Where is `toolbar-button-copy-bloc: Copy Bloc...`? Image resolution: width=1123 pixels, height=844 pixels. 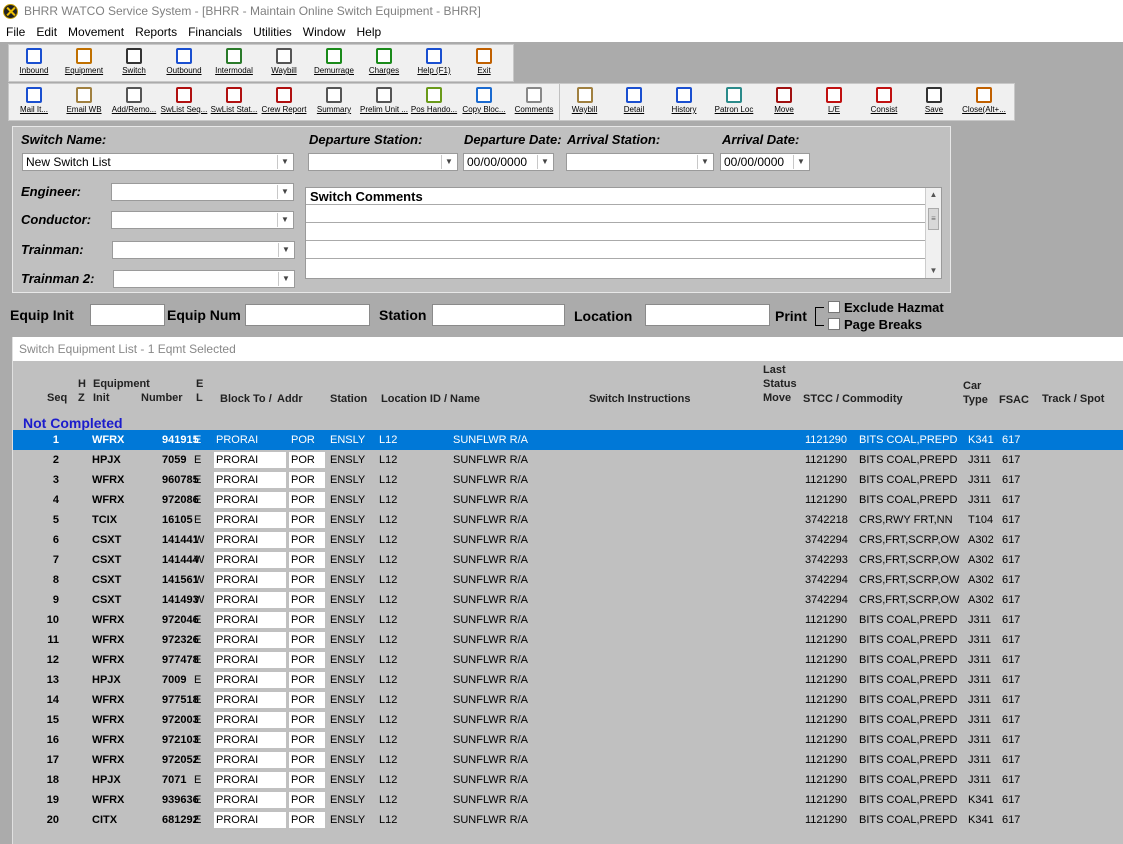
toolbar-button-copy-bloc: Copy Bloc... is located at coordinates (484, 102).